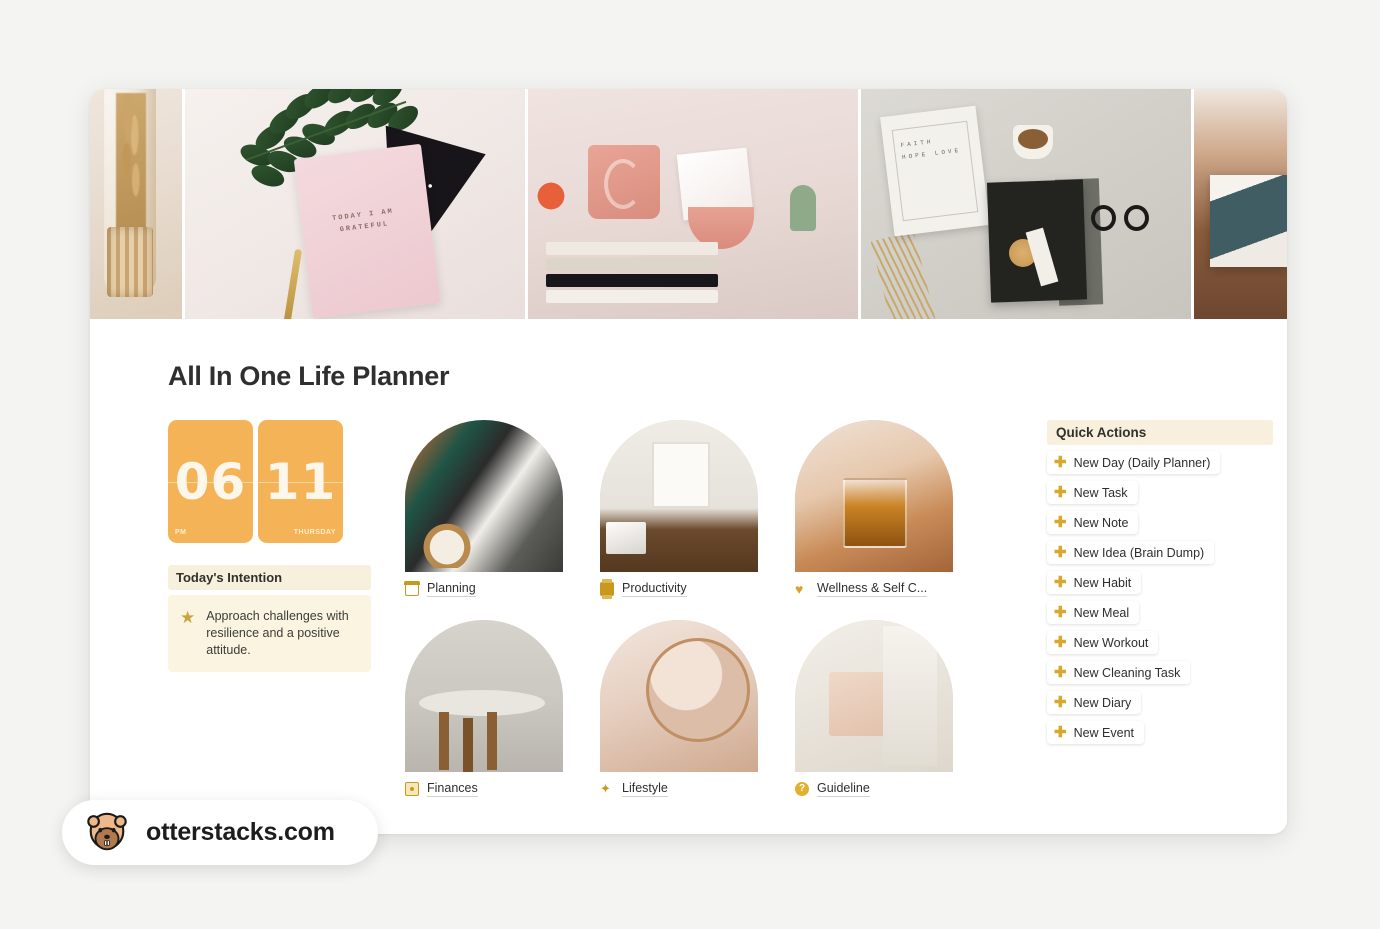  What do you see at coordinates (645, 789) in the screenshot?
I see `category-label: Lifestyle` at bounding box center [645, 789].